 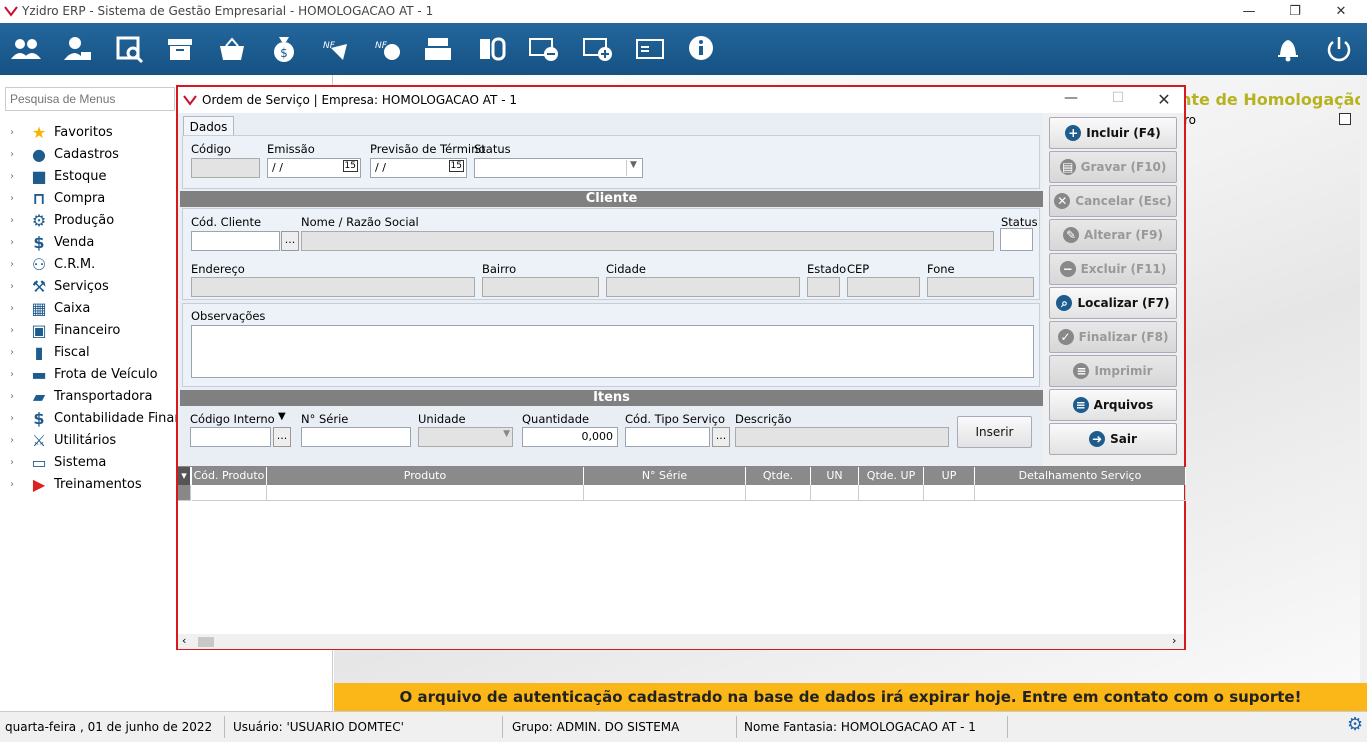 What do you see at coordinates (1113, 303) in the screenshot?
I see `localizar-button: ⌕ Localizar (F7)` at bounding box center [1113, 303].